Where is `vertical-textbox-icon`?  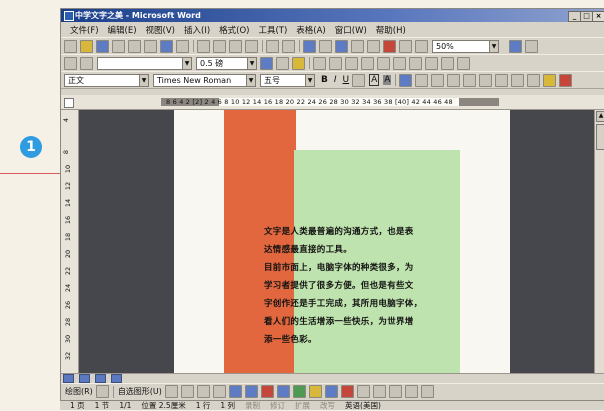 vertical-textbox-icon is located at coordinates (251, 391).